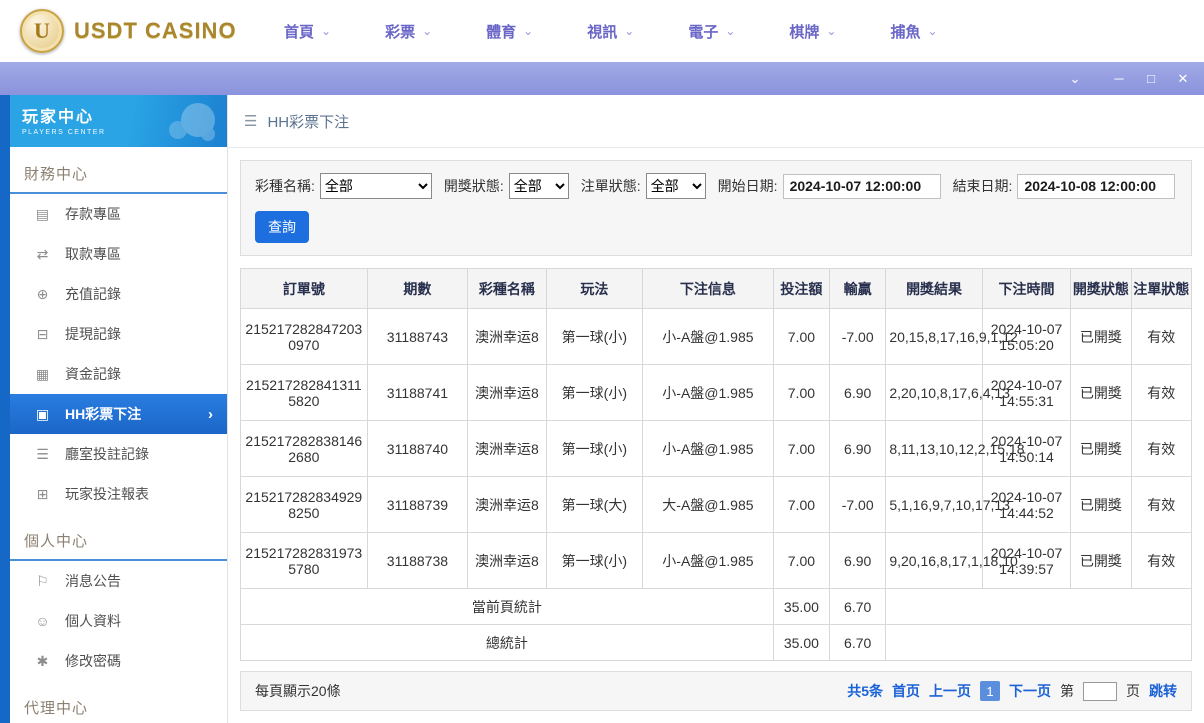  Describe the element at coordinates (118, 661) in the screenshot. I see `sidebar-item-change-password: ✱ 修改密碼` at that location.